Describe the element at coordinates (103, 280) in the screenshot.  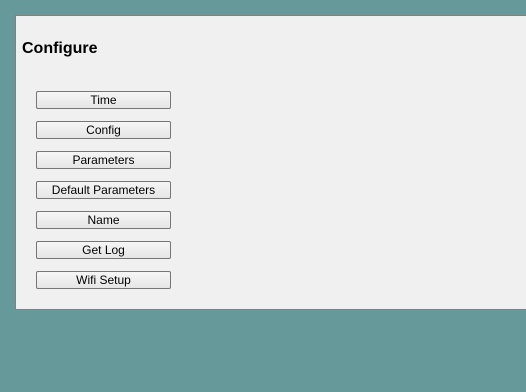
I see `wifi-setup-button: Wifi Setup` at that location.